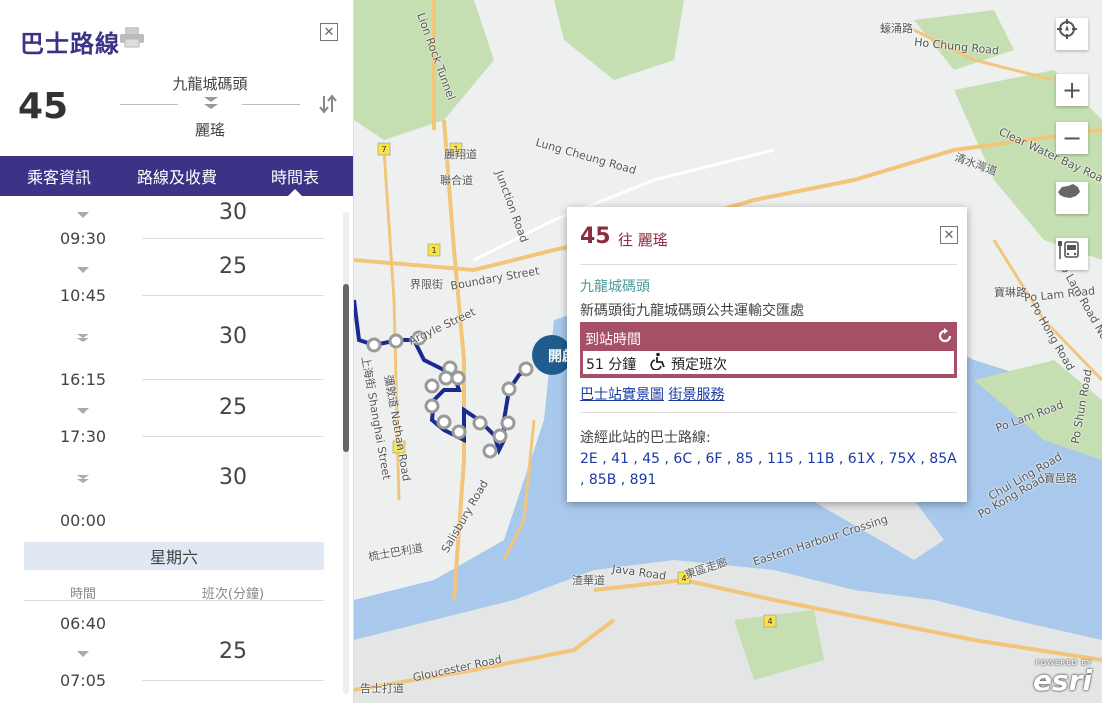  What do you see at coordinates (768, 350) in the screenshot?
I see `eta-panel: 到站時間 51 分鐘 預定班次` at bounding box center [768, 350].